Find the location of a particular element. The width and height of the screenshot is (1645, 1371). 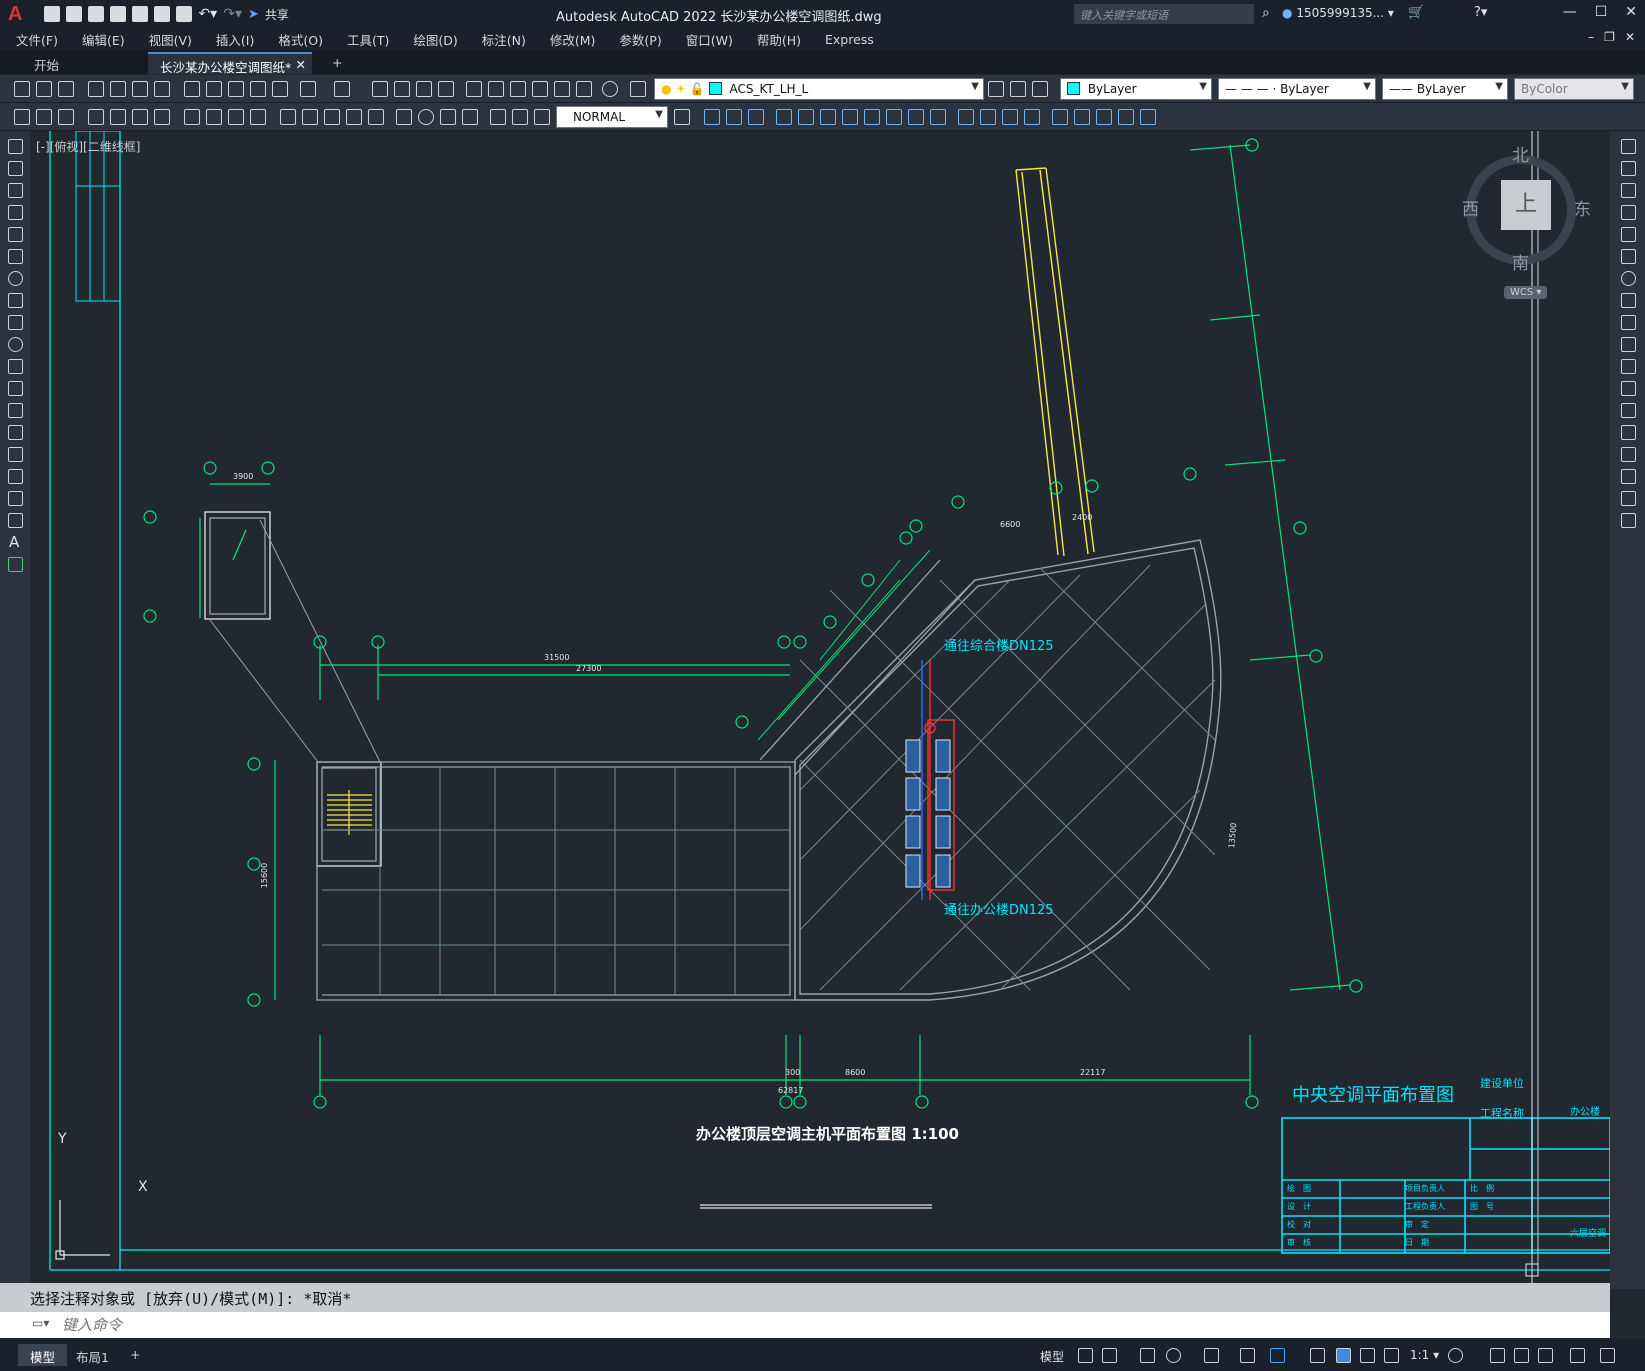

add-selected-icon is located at coordinates (15, 564).